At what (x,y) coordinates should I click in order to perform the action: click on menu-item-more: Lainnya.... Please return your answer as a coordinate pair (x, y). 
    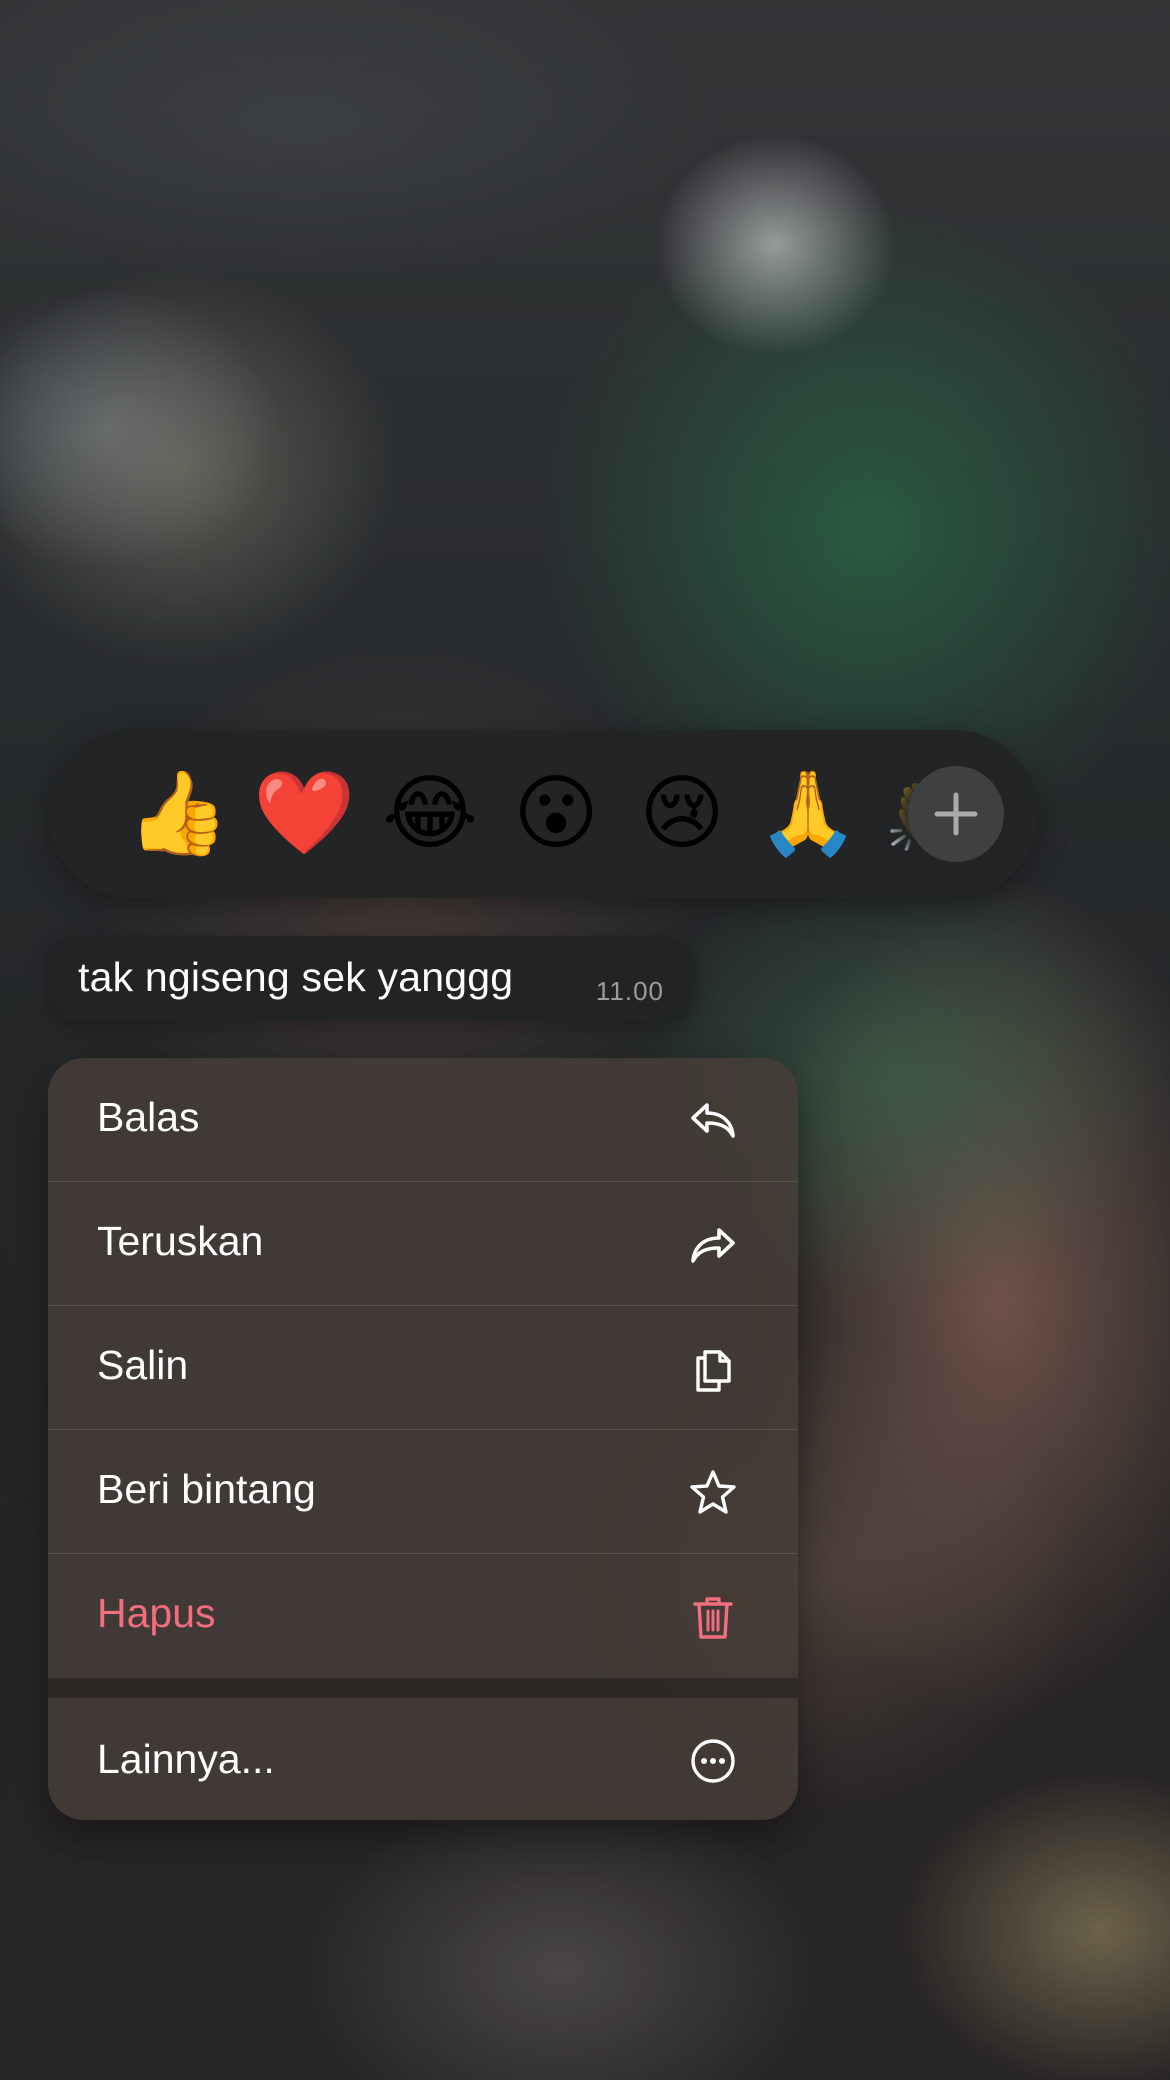
    Looking at the image, I should click on (423, 1759).